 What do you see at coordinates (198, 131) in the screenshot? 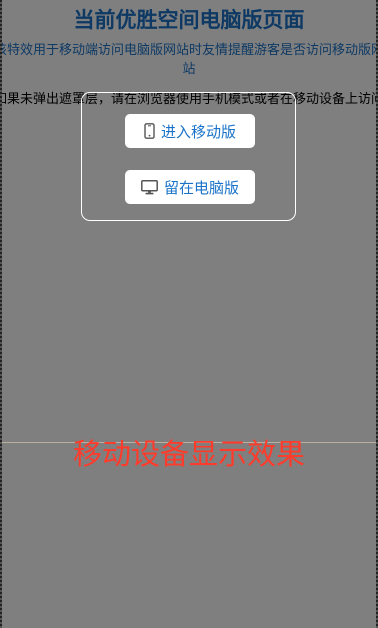
I see `enter-mobile-label: 进入移动版` at bounding box center [198, 131].